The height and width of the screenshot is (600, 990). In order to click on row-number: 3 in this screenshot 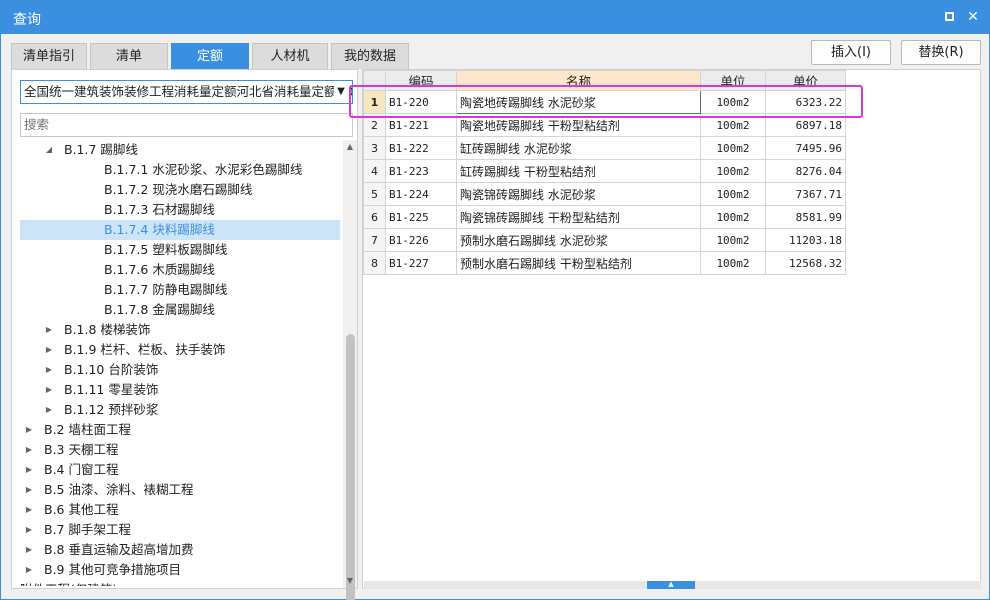, I will do `click(374, 148)`.